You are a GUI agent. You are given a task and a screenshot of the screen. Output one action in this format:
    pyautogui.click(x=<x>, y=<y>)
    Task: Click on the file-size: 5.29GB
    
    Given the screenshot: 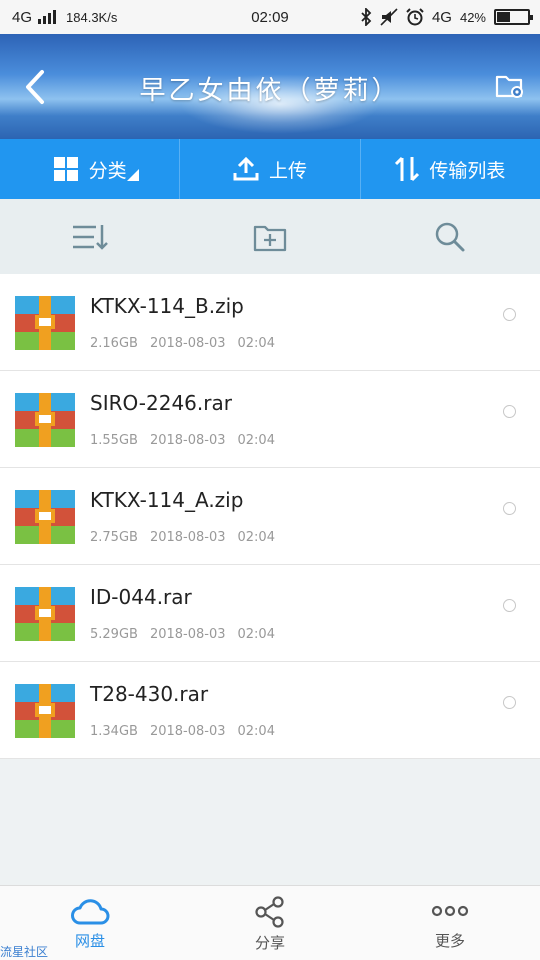 What is the action you would take?
    pyautogui.click(x=114, y=634)
    